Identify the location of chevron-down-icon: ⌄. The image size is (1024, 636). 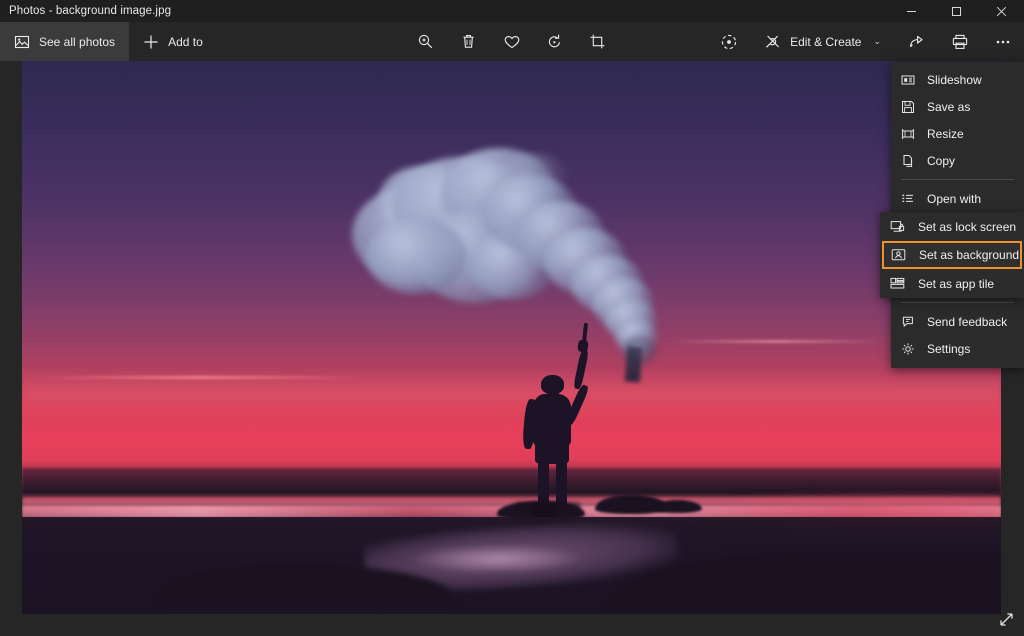
(877, 41).